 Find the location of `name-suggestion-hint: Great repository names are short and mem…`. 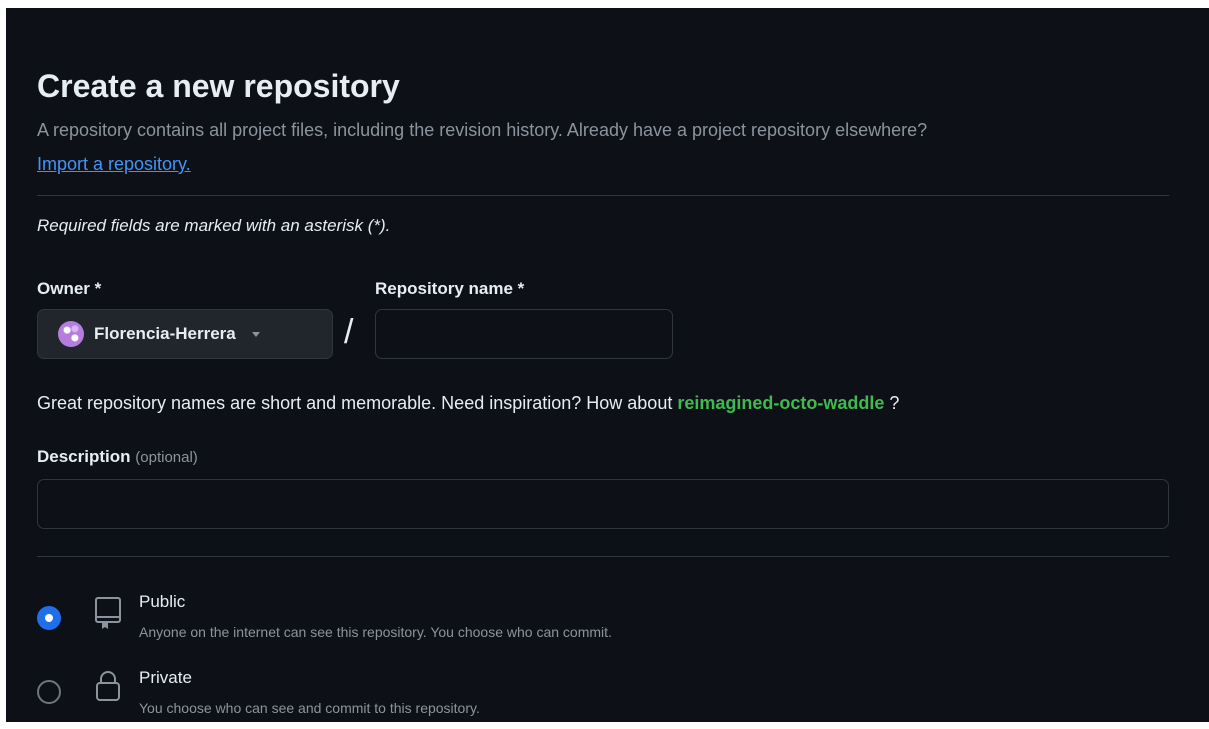

name-suggestion-hint: Great repository names are short and mem… is located at coordinates (468, 403).